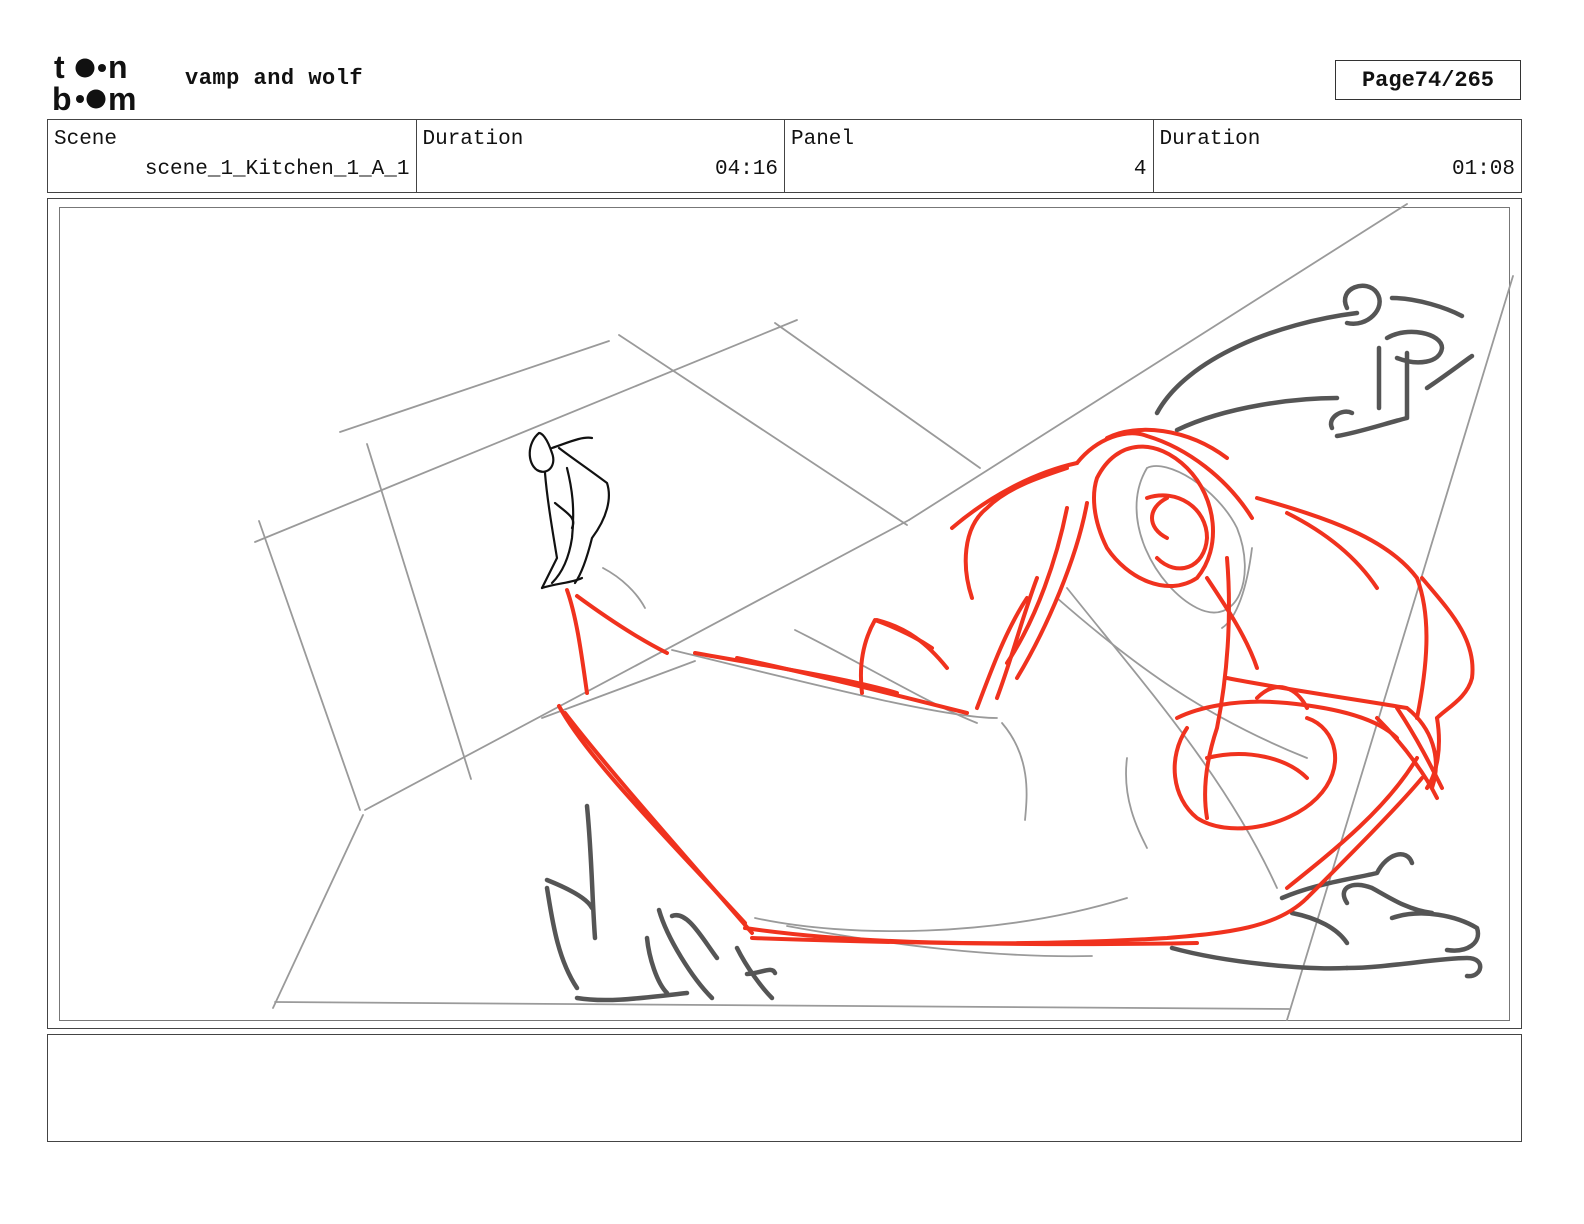 The height and width of the screenshot is (1224, 1584). What do you see at coordinates (118, 67) in the screenshot?
I see `svg-text: n` at bounding box center [118, 67].